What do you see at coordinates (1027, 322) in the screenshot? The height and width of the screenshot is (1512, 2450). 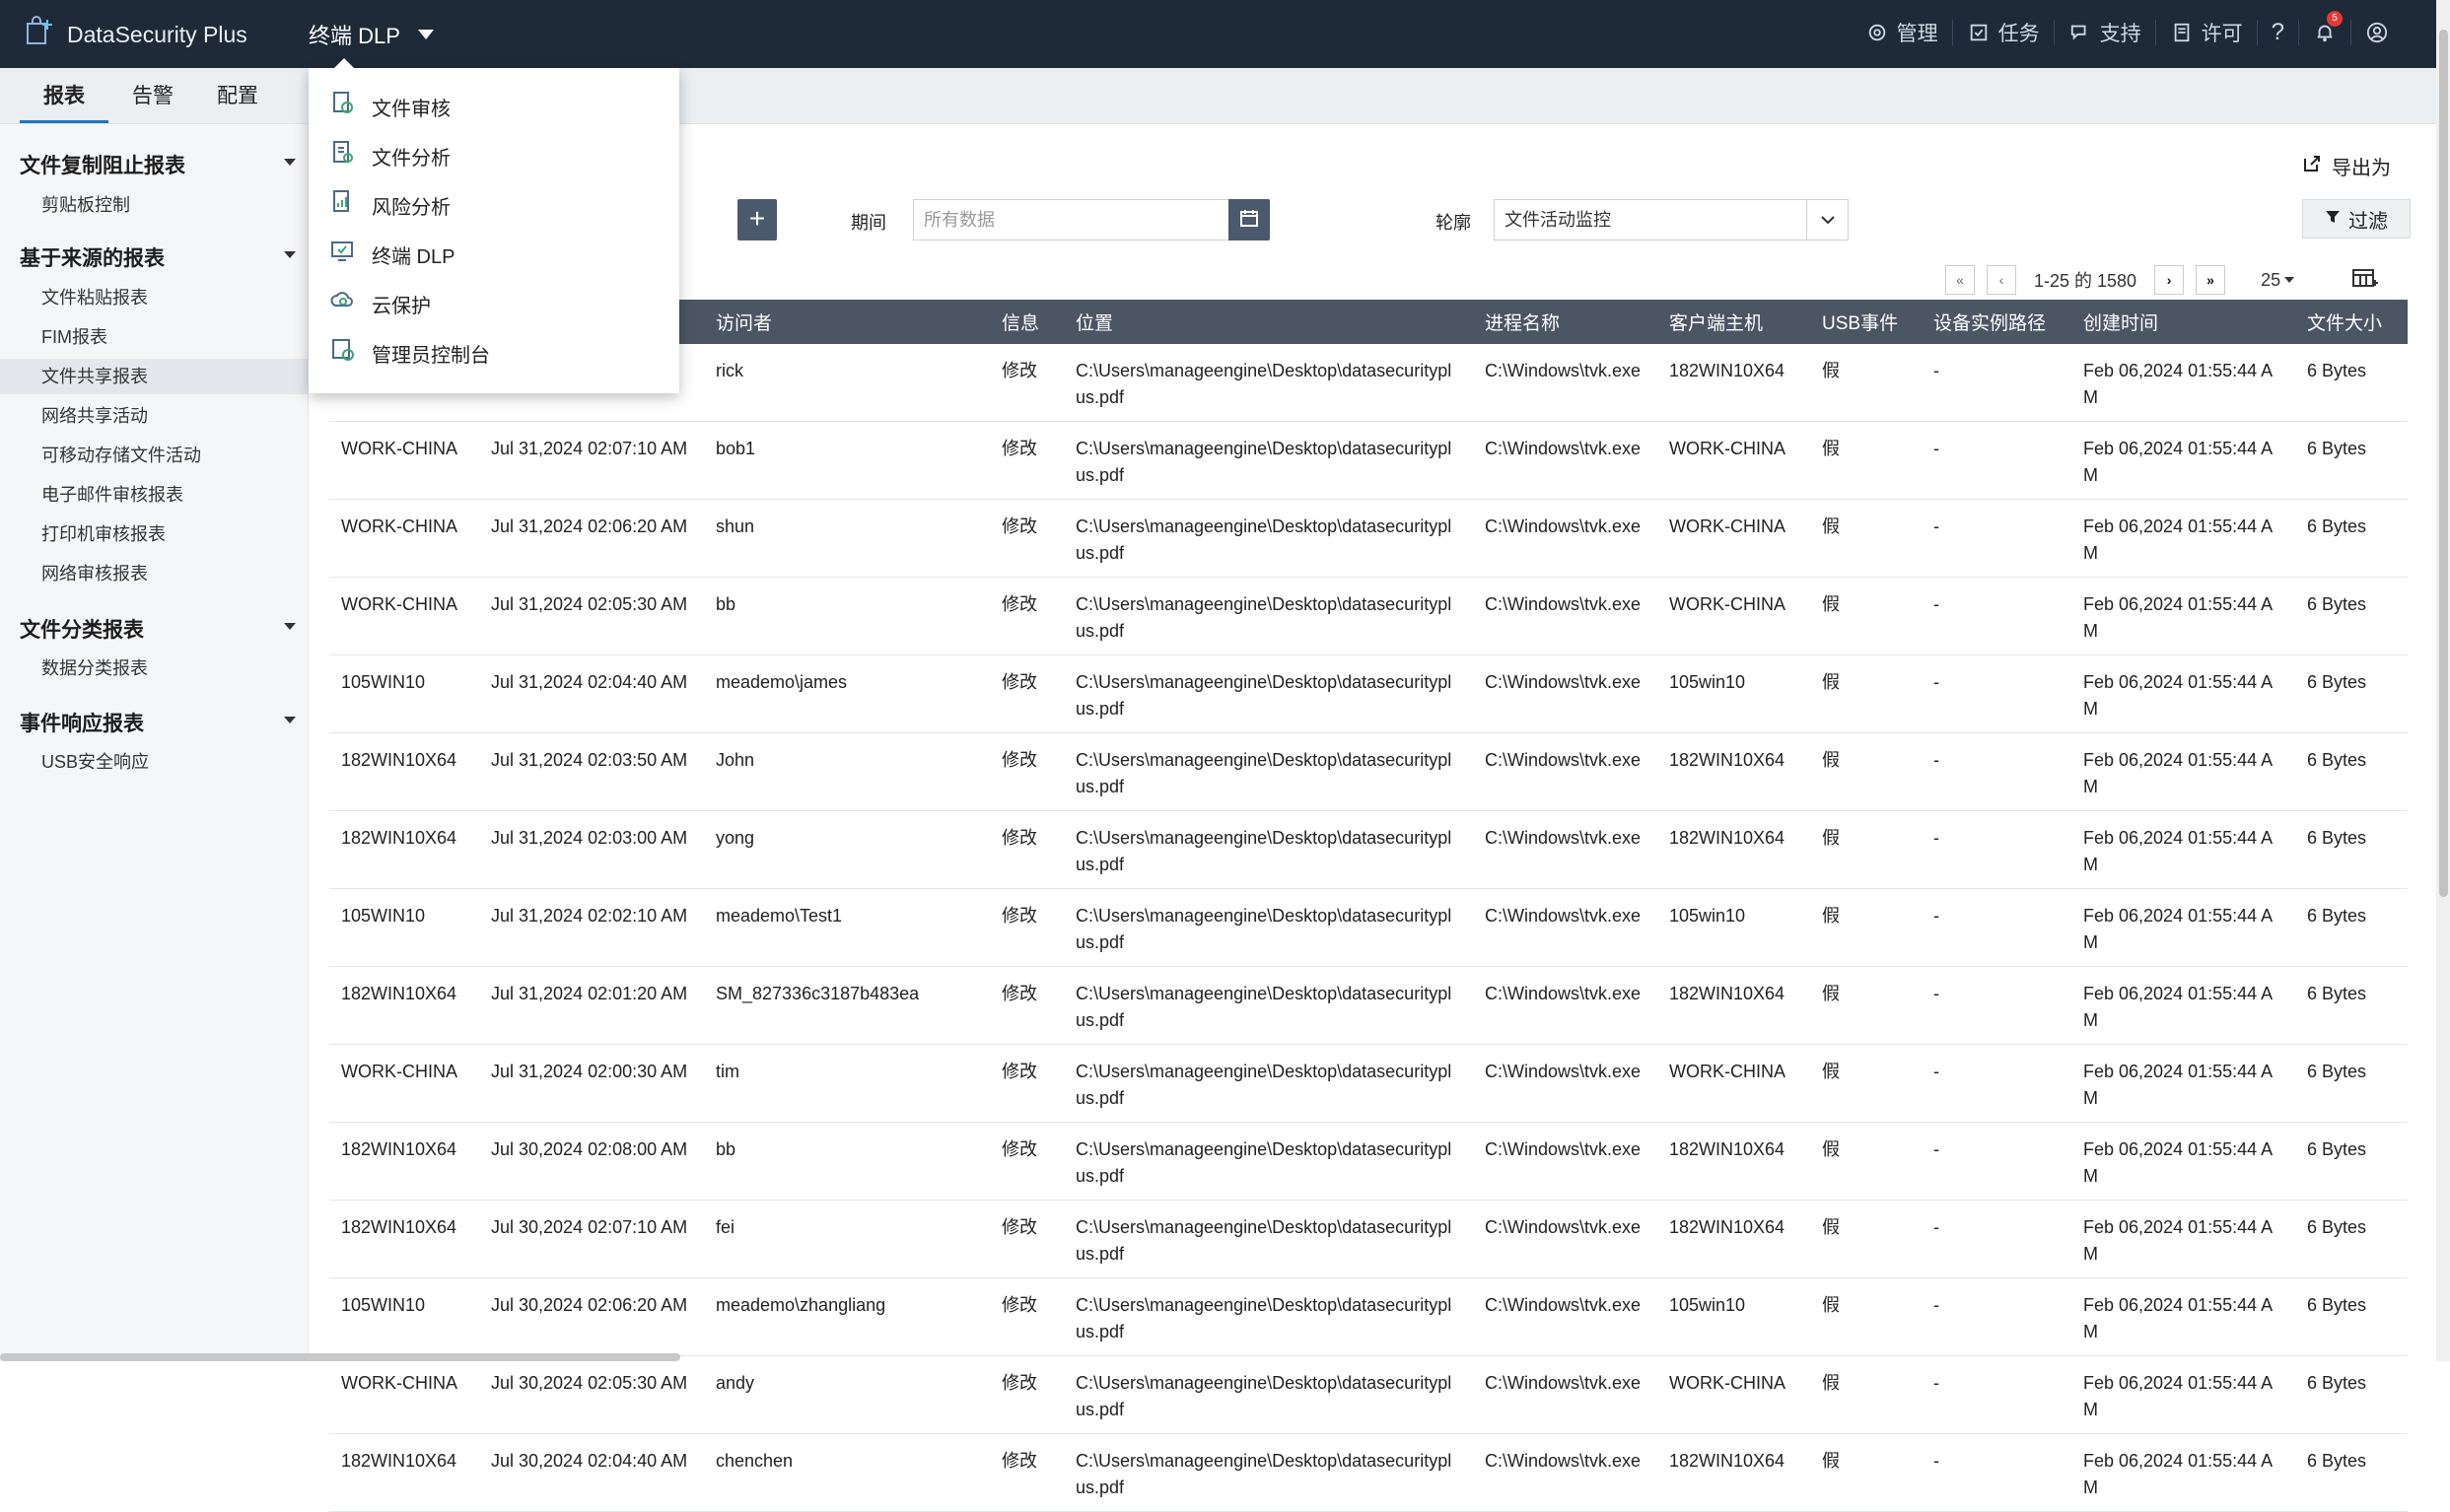 I see `column-header: 信息` at bounding box center [1027, 322].